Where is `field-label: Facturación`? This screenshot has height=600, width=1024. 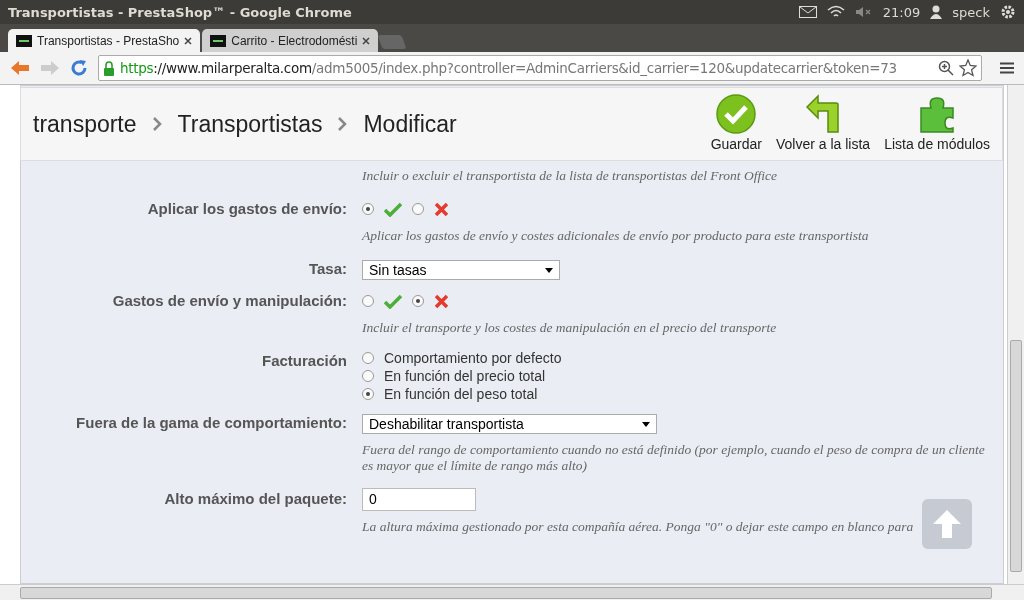 field-label: Facturación is located at coordinates (304, 361).